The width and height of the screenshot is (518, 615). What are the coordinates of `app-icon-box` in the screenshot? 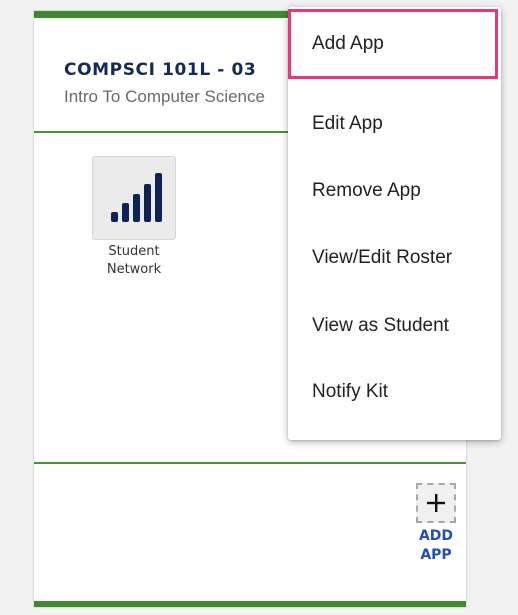 It's located at (134, 198).